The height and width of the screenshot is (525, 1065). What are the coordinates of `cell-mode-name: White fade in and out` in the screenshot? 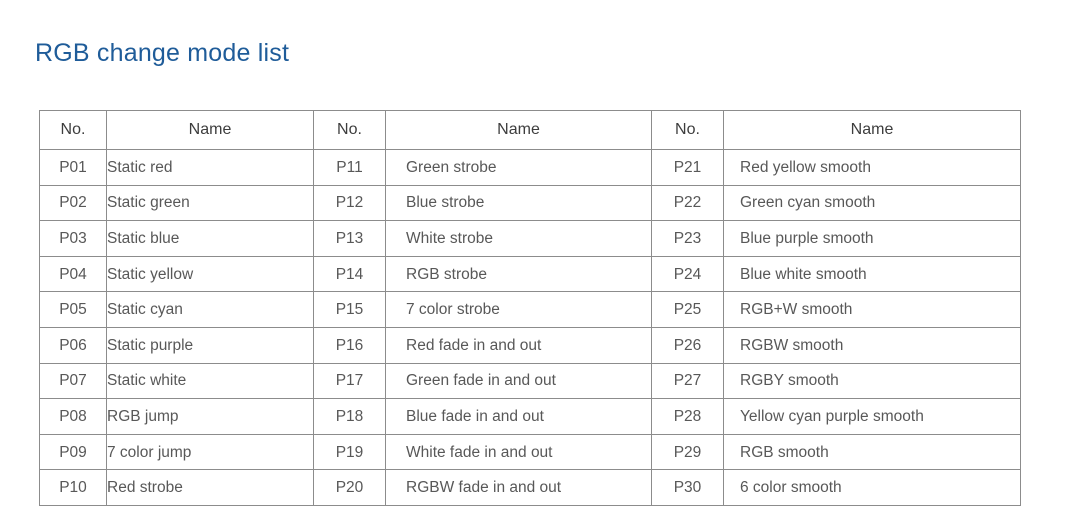 It's located at (518, 452).